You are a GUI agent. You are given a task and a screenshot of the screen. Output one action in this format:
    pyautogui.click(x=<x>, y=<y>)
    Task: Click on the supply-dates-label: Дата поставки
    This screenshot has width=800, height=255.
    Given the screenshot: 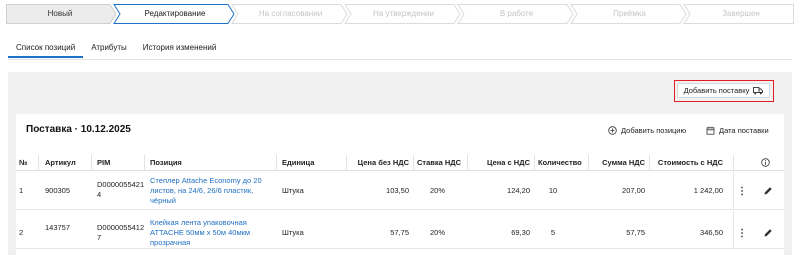 What is the action you would take?
    pyautogui.click(x=744, y=130)
    